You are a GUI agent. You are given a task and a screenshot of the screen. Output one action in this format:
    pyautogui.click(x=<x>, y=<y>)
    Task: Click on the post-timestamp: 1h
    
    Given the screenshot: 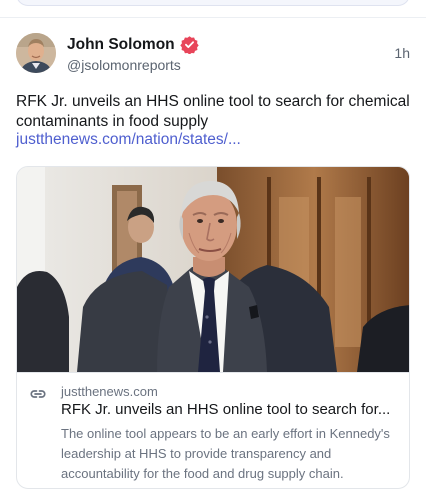 What is the action you would take?
    pyautogui.click(x=402, y=53)
    